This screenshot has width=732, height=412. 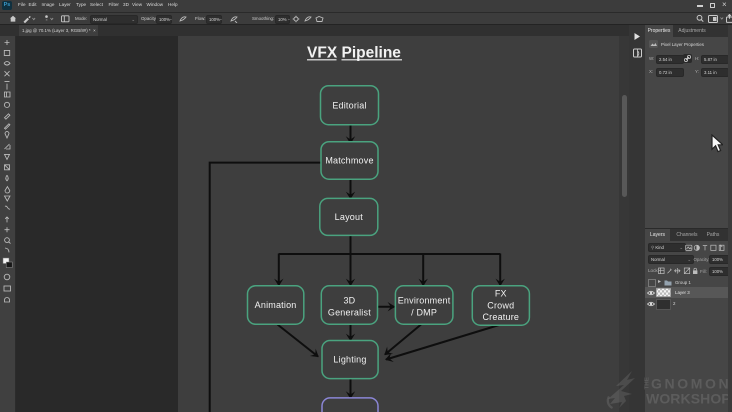 What do you see at coordinates (349, 106) in the screenshot?
I see `svg-text: Editorial` at bounding box center [349, 106].